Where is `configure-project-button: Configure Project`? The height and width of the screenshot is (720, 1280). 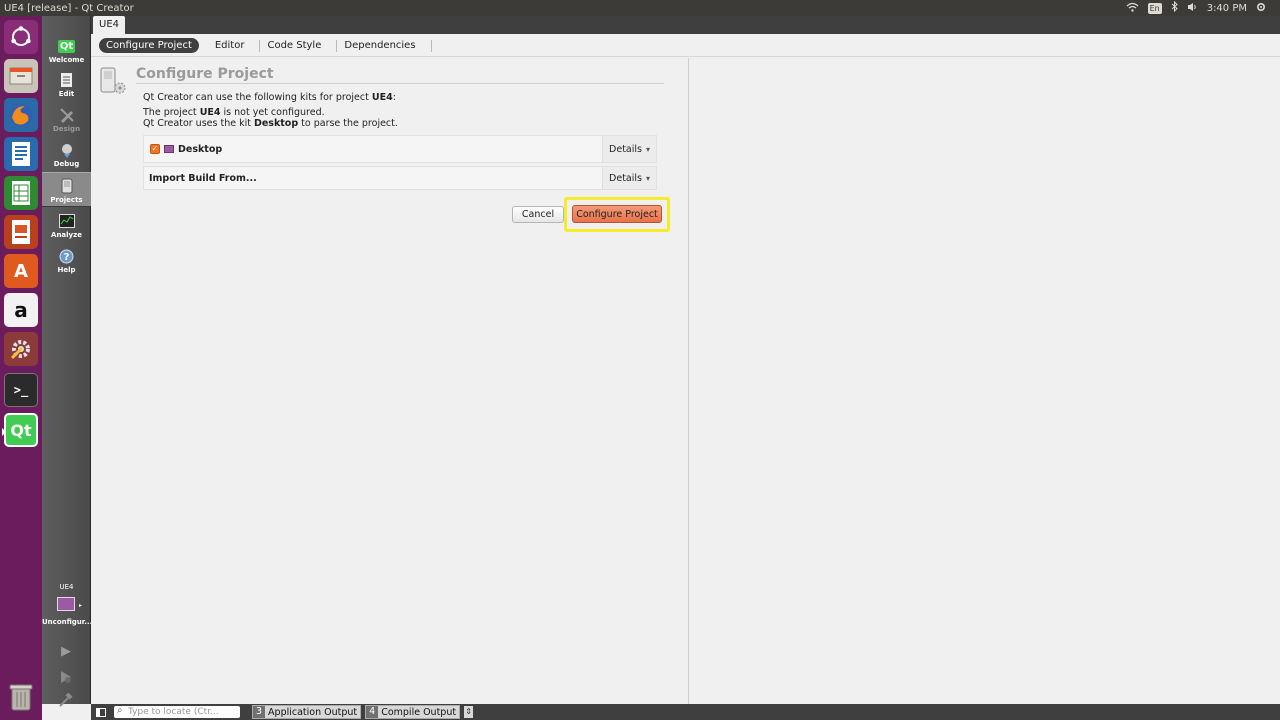 configure-project-button: Configure Project is located at coordinates (617, 214).